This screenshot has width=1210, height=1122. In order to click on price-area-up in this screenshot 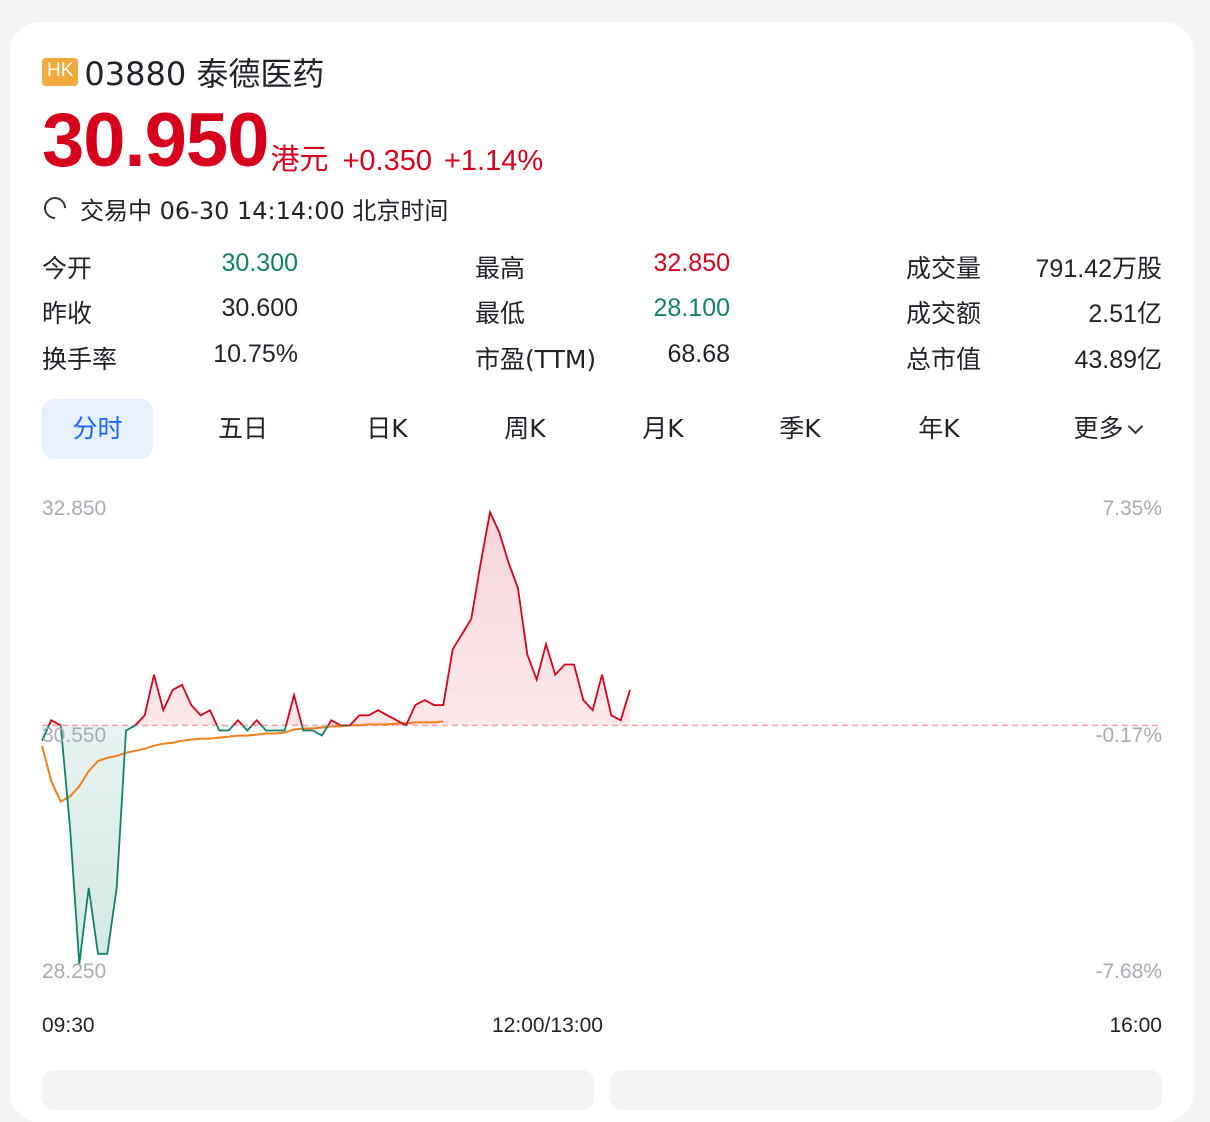, I will do `click(339, 619)`.